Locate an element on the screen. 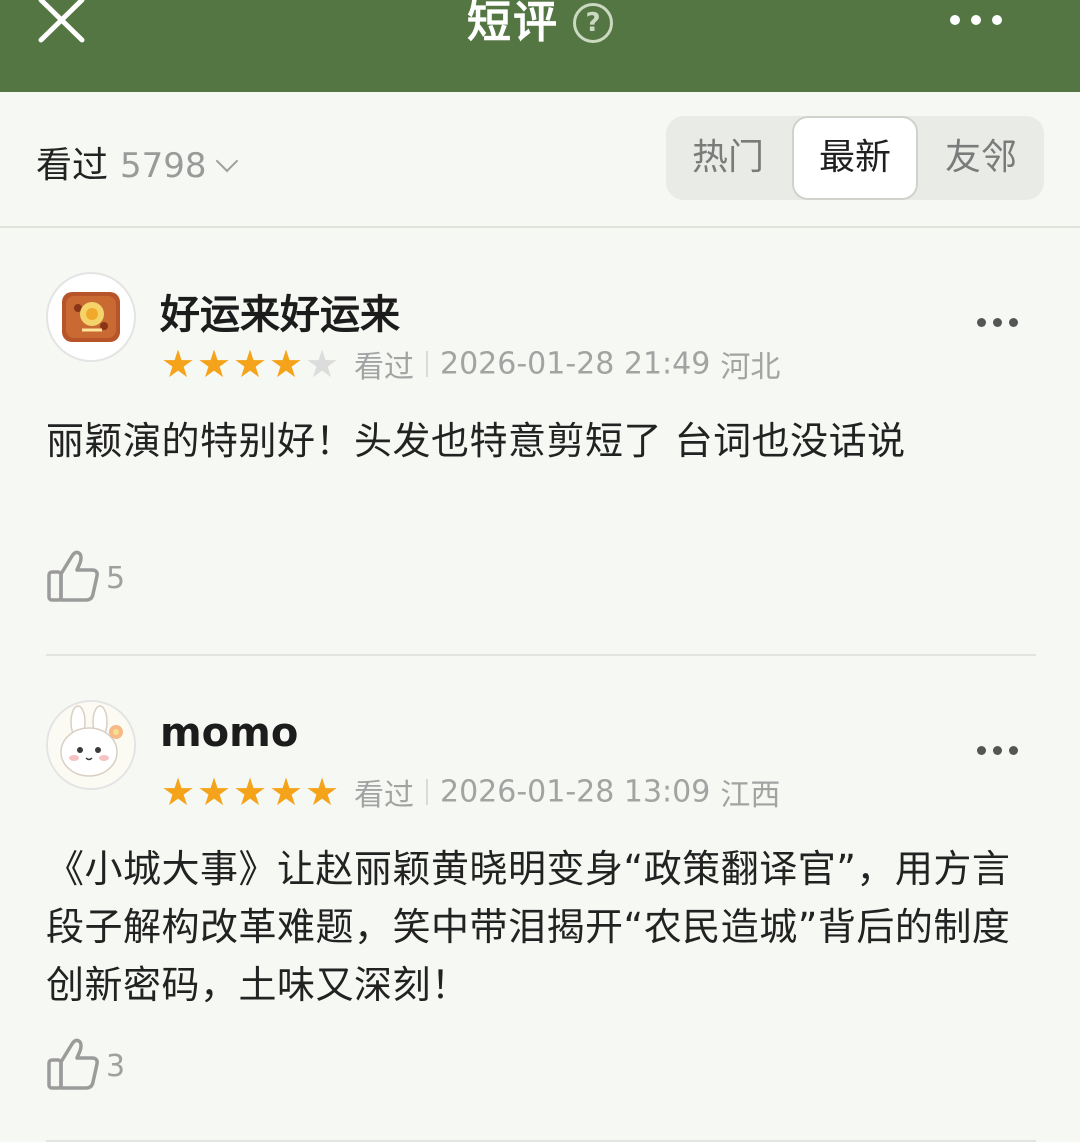 This screenshot has width=1080, height=1142. help-icon: ? is located at coordinates (593, 23).